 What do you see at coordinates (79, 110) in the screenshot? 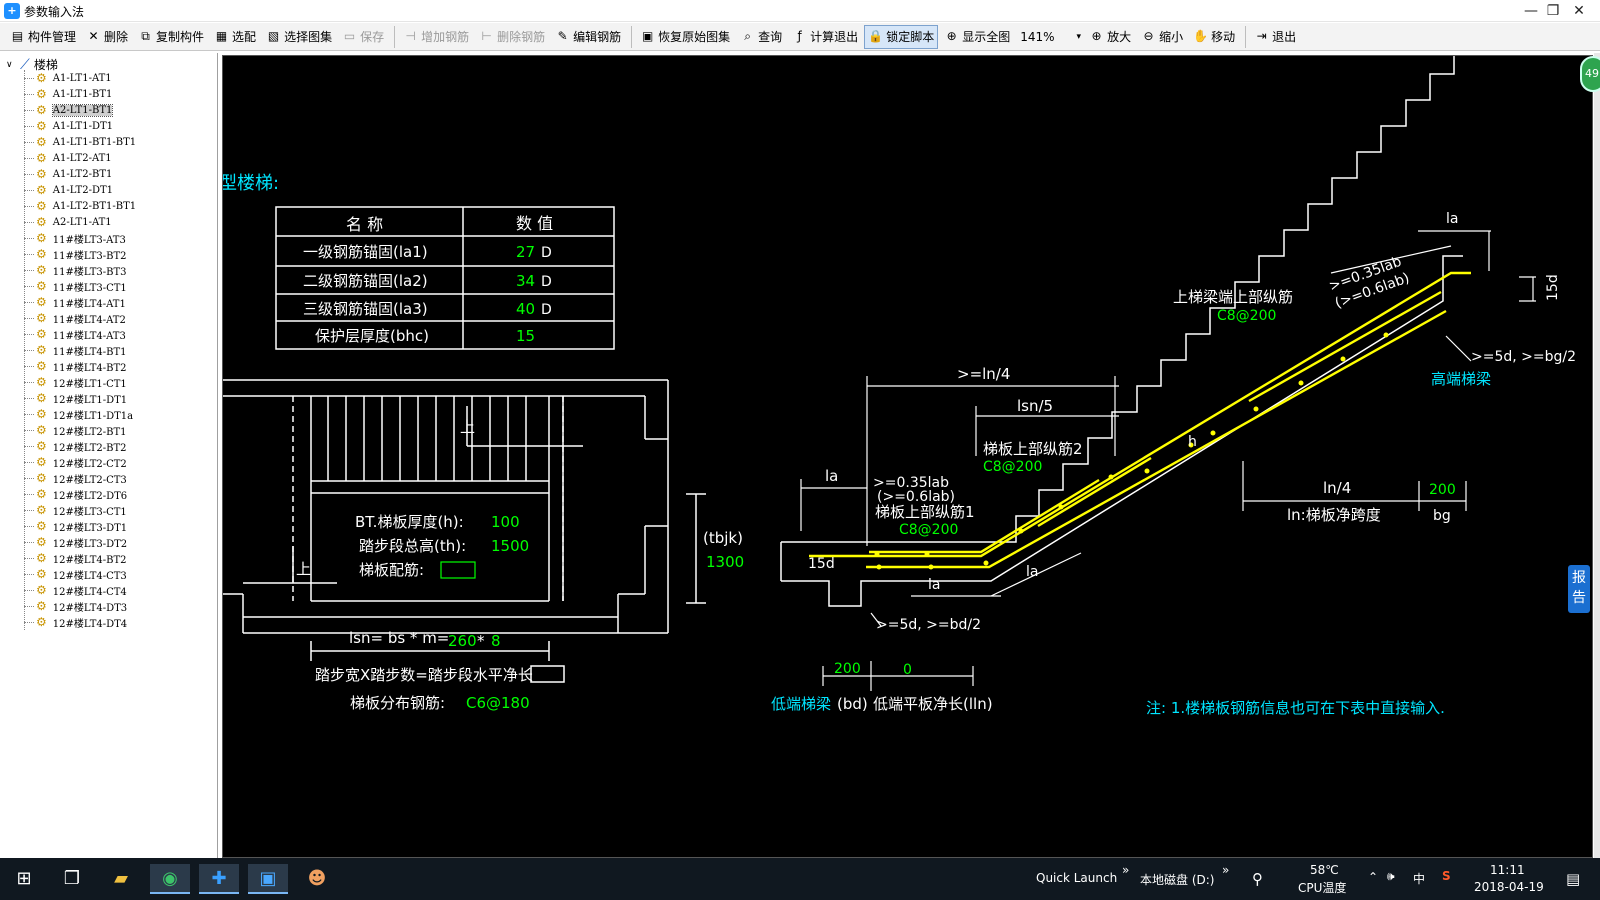
I see `tree-item: ⚙ A2-LT1-BT1` at bounding box center [79, 110].